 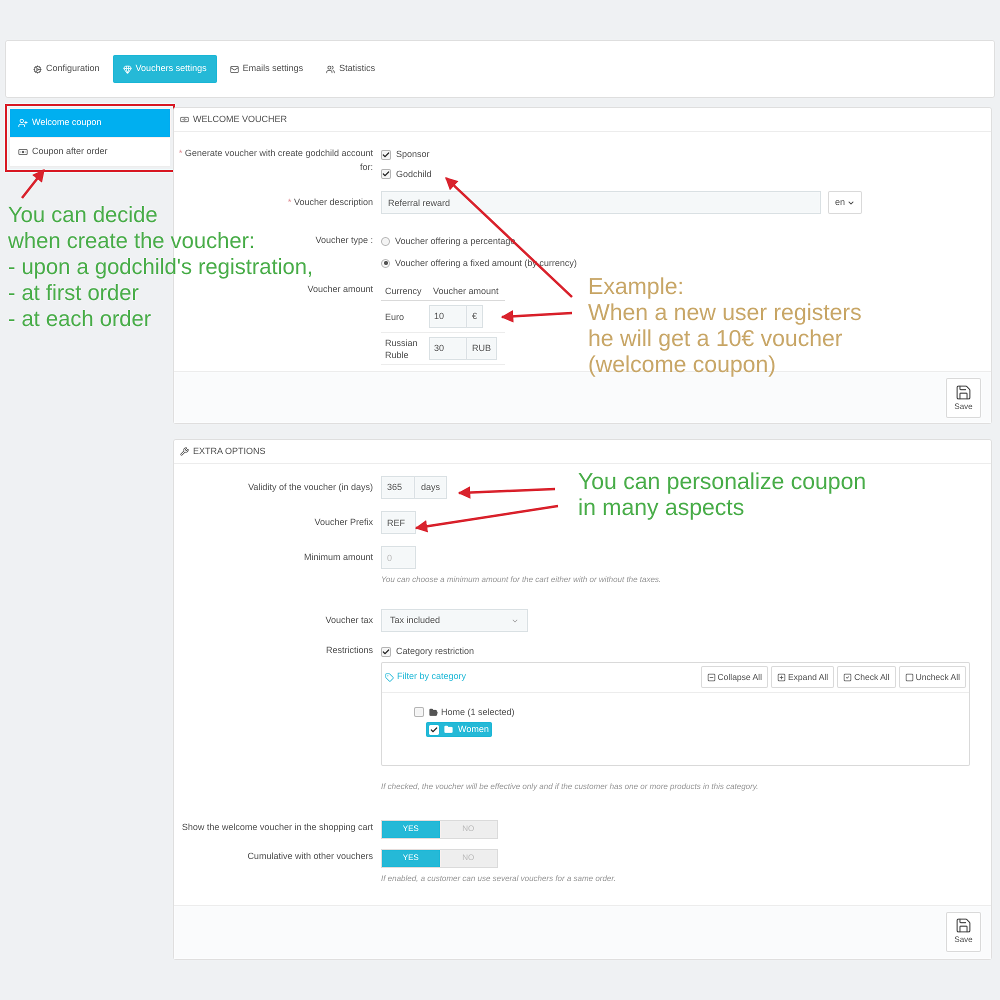 I want to click on annotation-text: Example:, so click(x=636, y=286).